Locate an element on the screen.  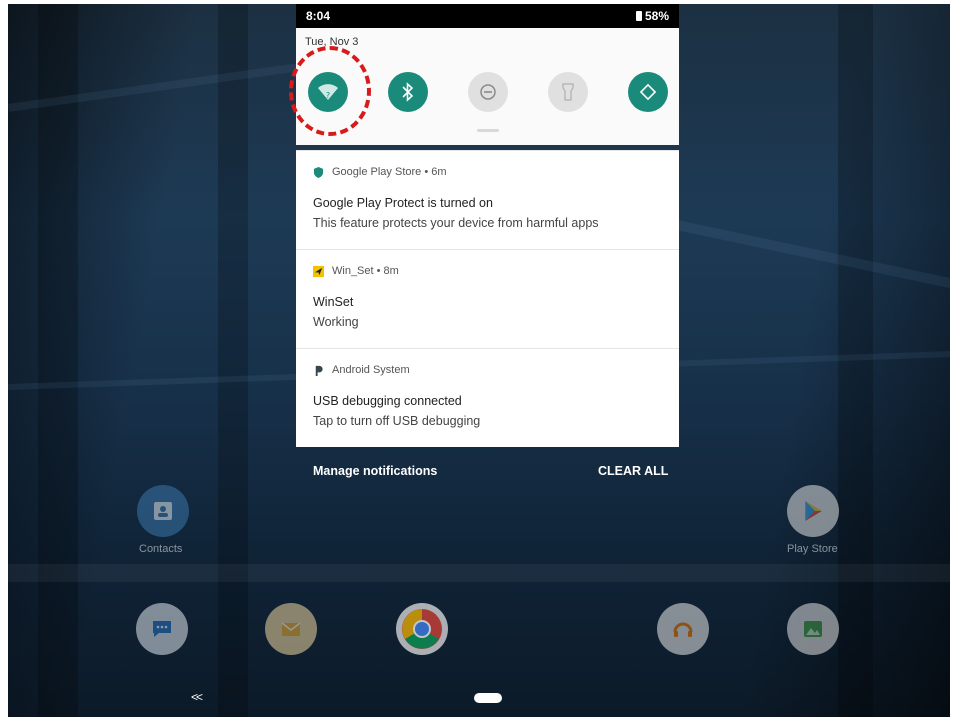
clear-all-button: CLEAR ALL is located at coordinates (633, 471).